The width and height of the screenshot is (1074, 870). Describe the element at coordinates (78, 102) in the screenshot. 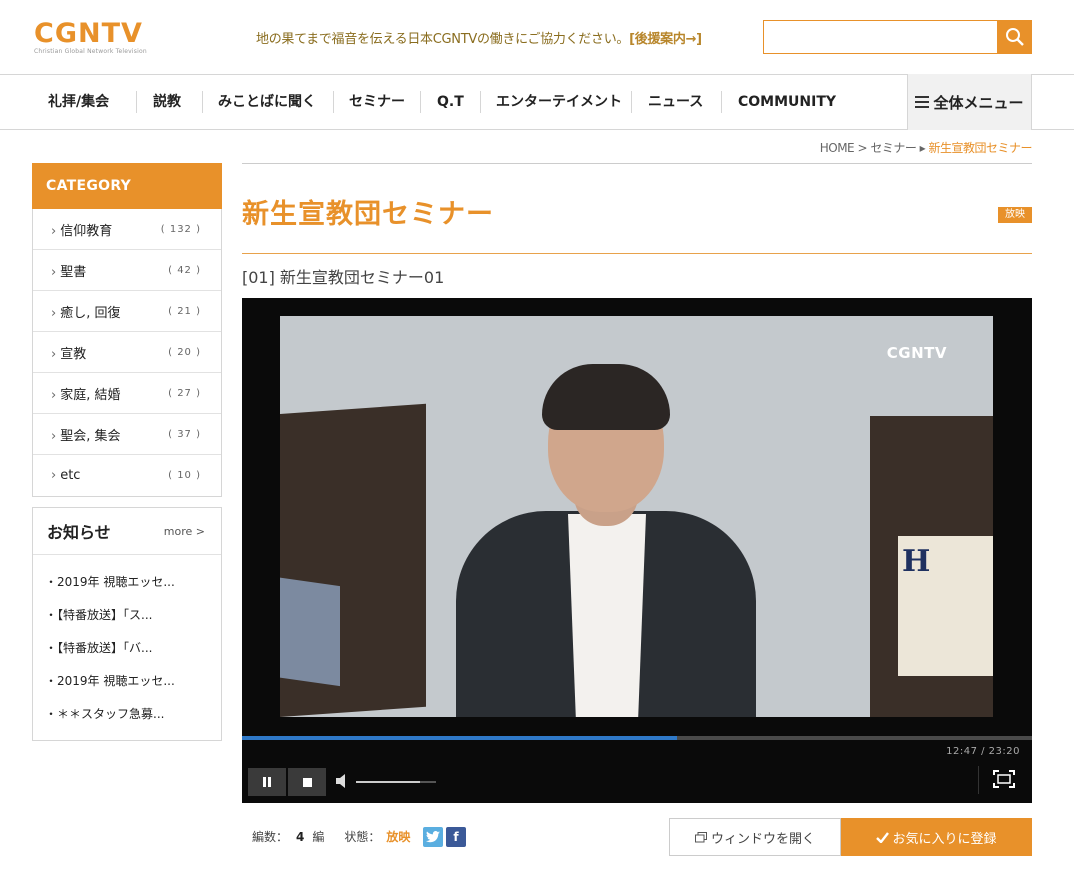

I see `nav-item-worship: 礼拝/集会` at that location.